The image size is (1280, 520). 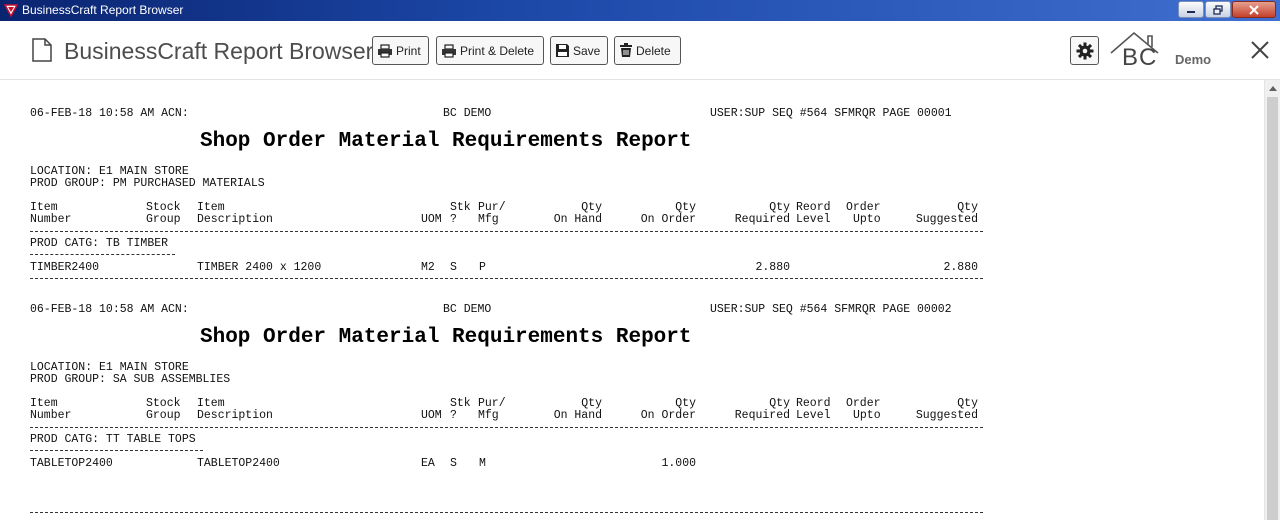 What do you see at coordinates (653, 50) in the screenshot?
I see `delete-label: Delete` at bounding box center [653, 50].